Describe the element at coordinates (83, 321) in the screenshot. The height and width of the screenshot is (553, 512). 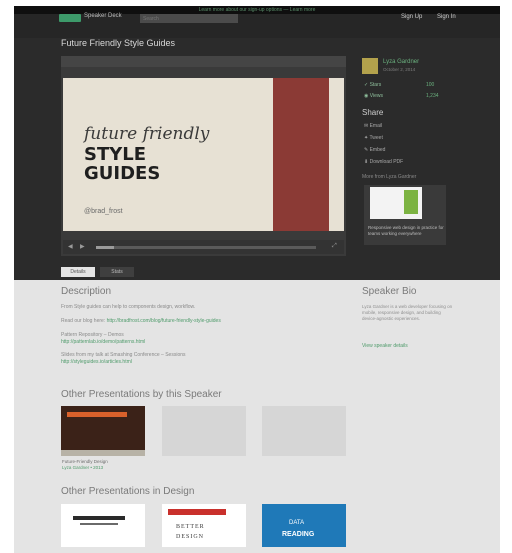
I see `blog-prefix: Read our blog here:` at that location.